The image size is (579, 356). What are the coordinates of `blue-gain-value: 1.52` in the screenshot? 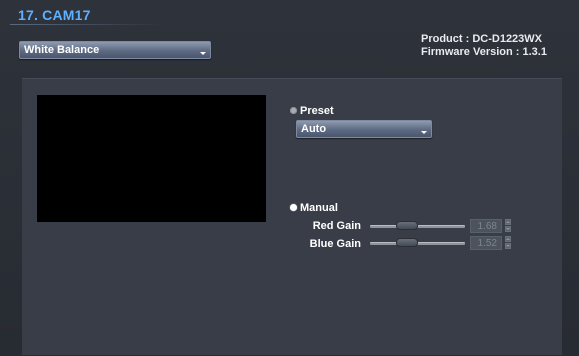 It's located at (486, 243).